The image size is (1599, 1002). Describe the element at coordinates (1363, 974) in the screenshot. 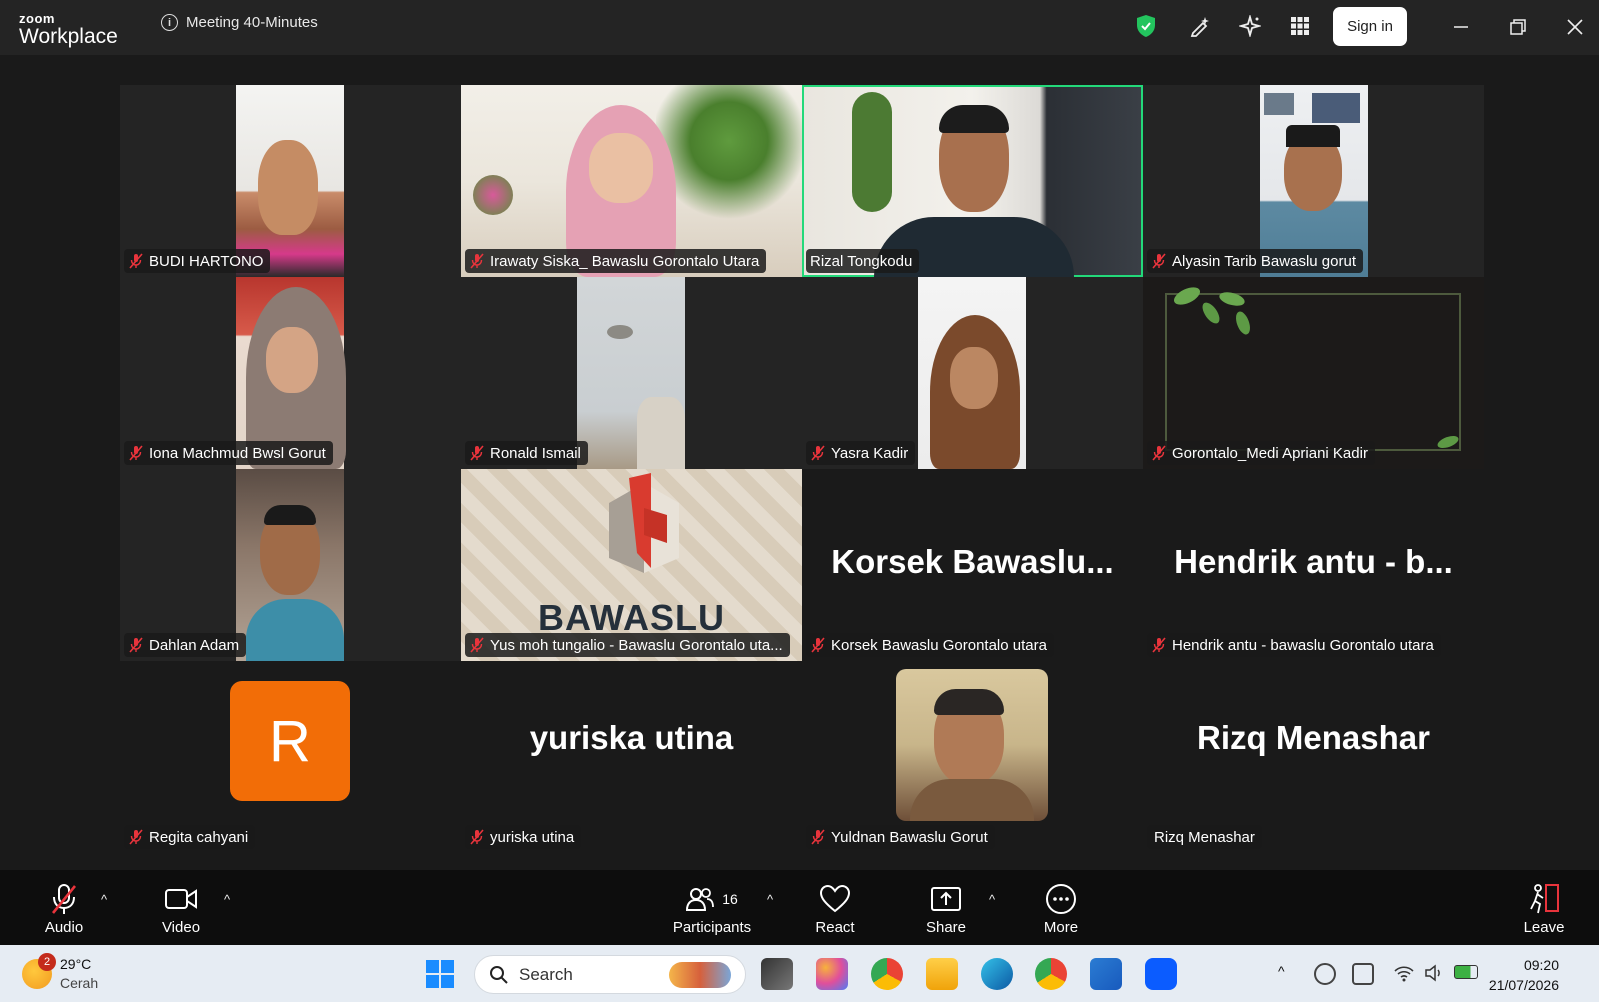

I see `microphone-in-use-icon` at that location.